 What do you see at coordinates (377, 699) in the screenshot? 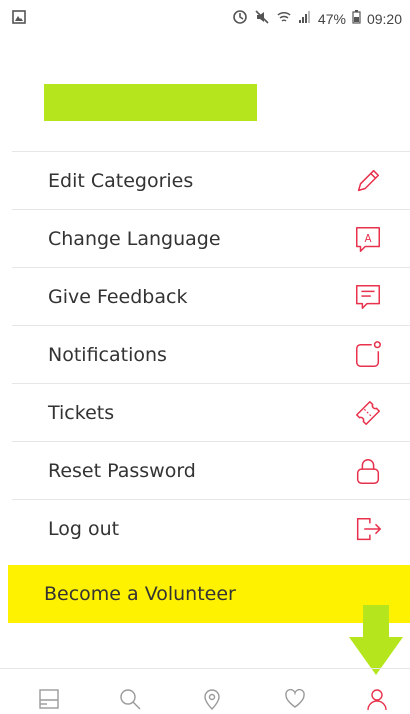
I see `profile-tab-icon` at bounding box center [377, 699].